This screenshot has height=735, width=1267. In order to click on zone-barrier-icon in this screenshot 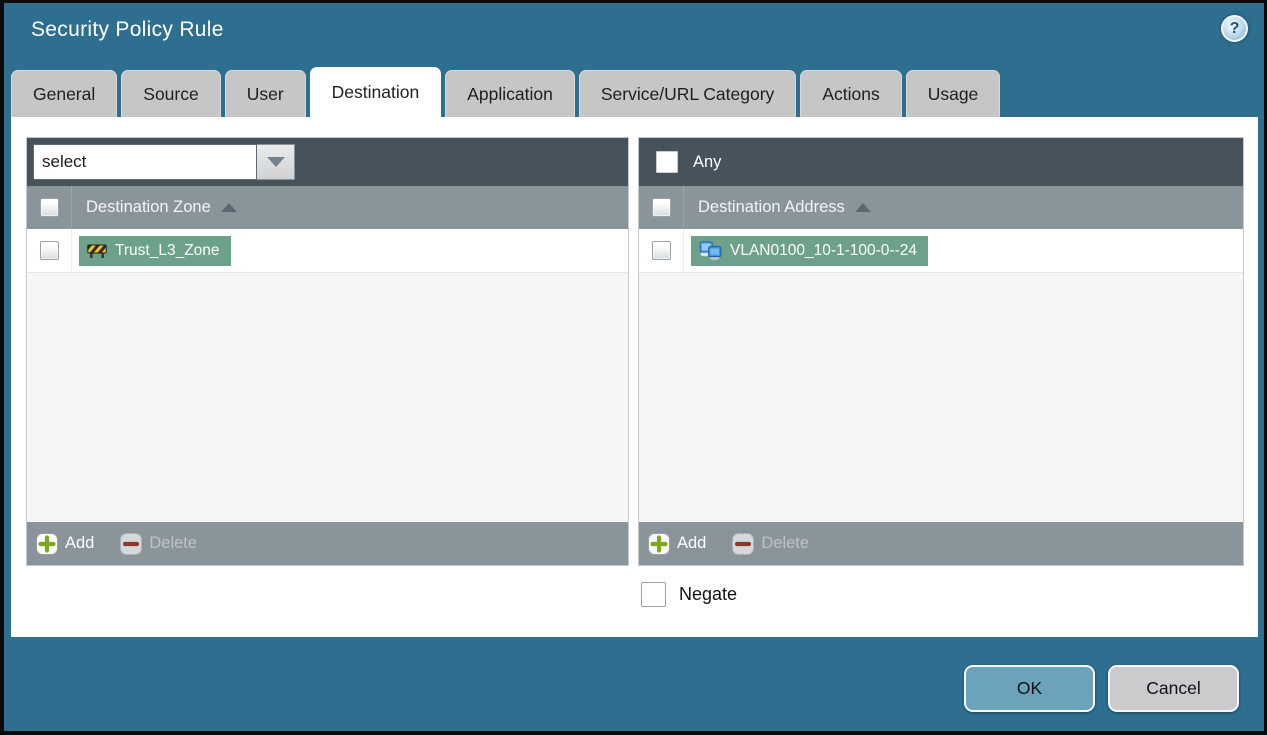, I will do `click(97, 251)`.